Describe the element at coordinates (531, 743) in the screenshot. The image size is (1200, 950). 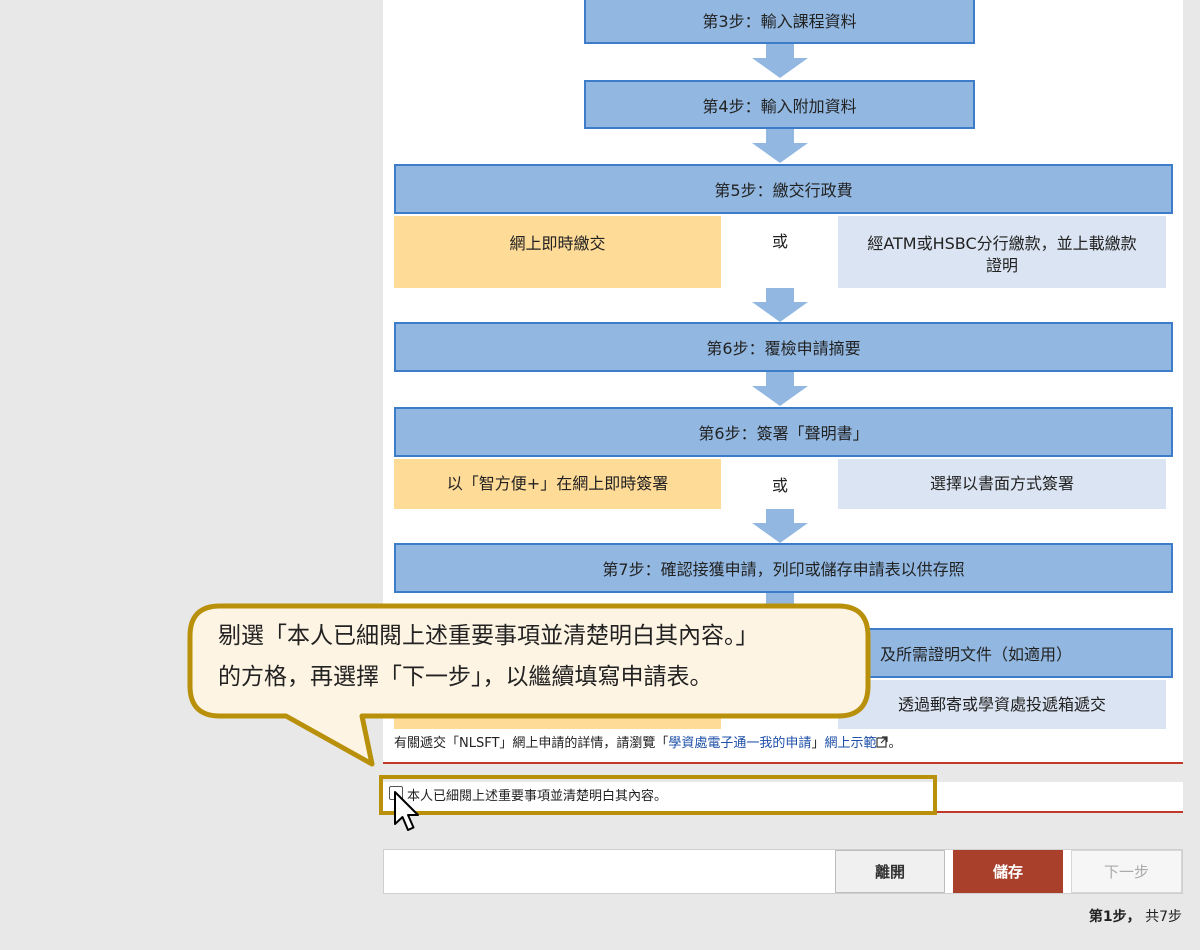
I see `info-prefix: 有關遞交「NLSFT」網上申請的詳情，請瀏覽「` at that location.